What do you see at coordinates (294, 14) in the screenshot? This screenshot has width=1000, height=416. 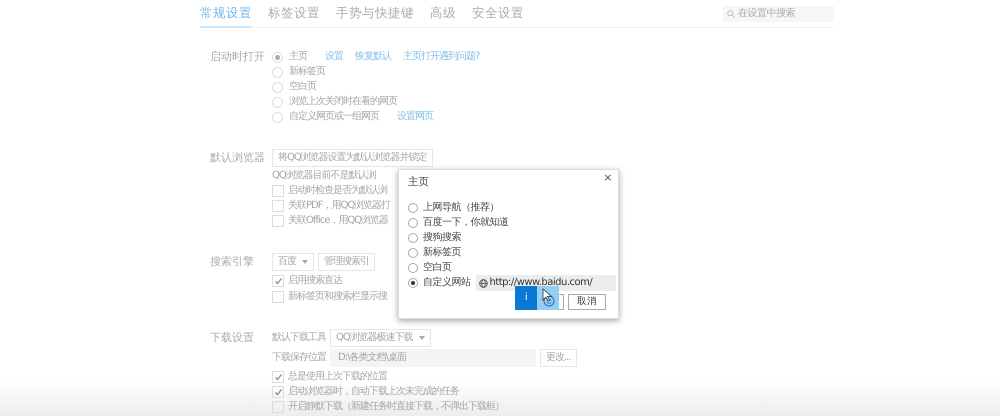 I see `tab: 标签设置` at bounding box center [294, 14].